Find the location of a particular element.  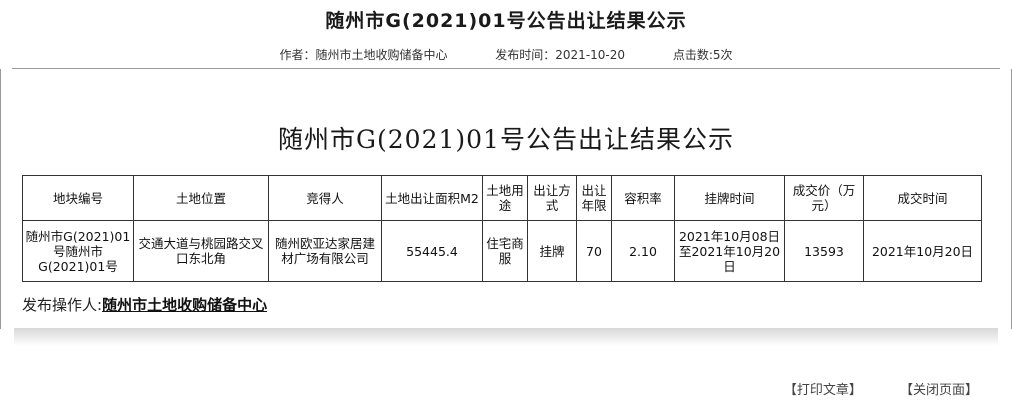

section-divider is located at coordinates (506, 337).